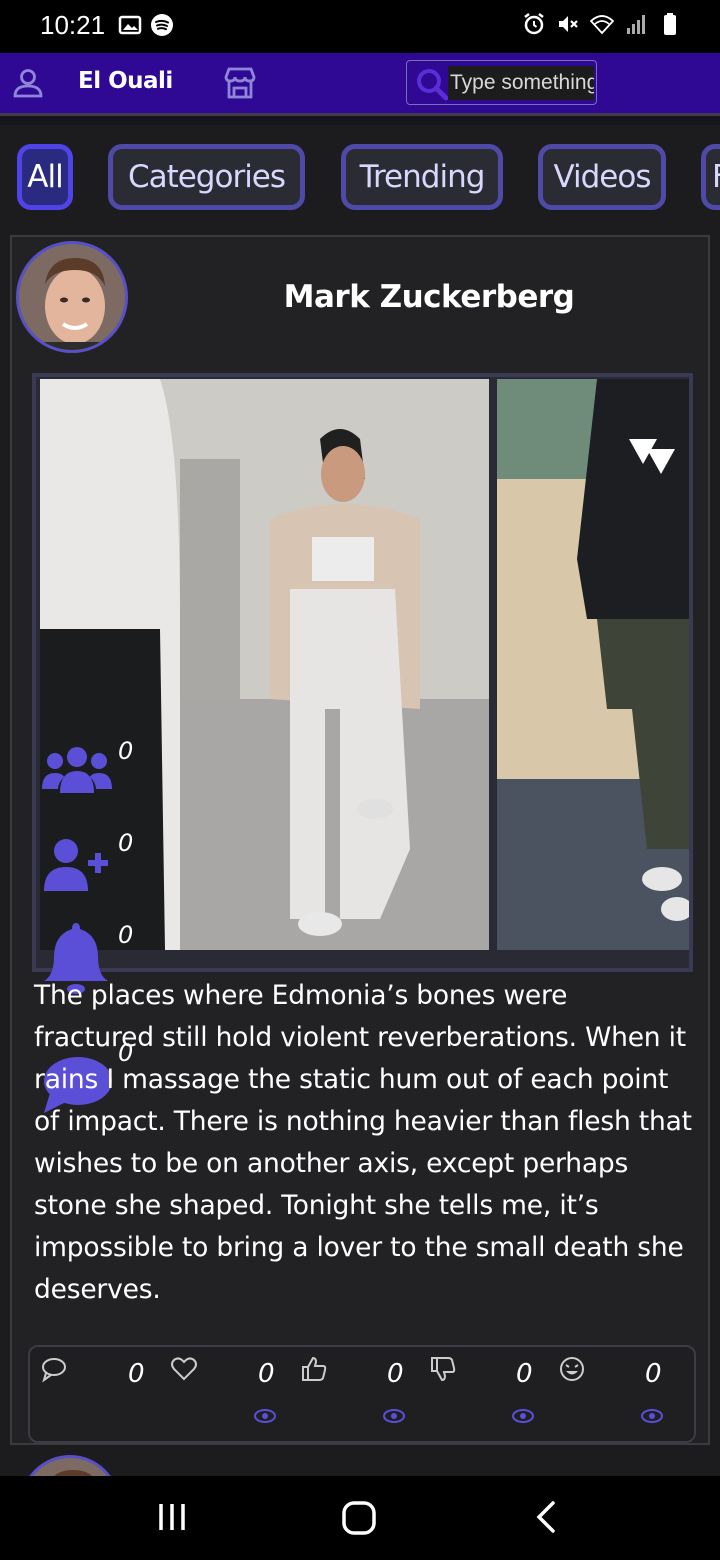  I want to click on user-name: El Ouali, so click(125, 81).